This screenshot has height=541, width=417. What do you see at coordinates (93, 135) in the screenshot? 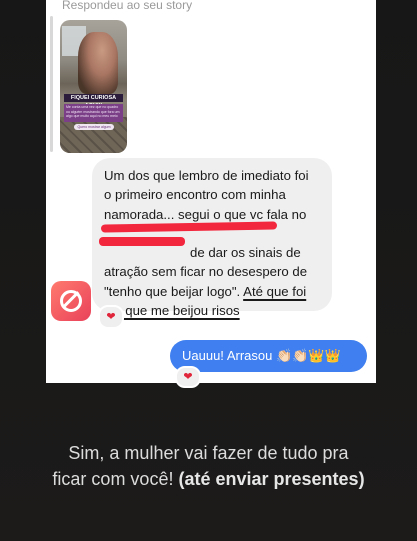
I see `story-floor-pattern` at bounding box center [93, 135].